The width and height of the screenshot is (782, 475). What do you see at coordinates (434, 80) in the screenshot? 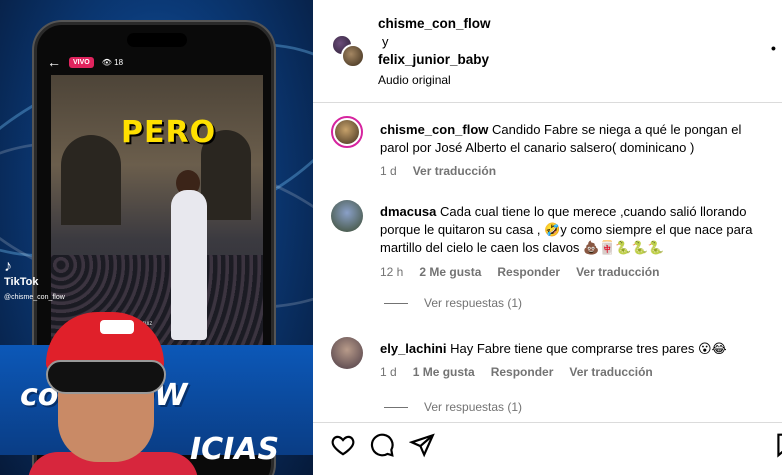
I see `audio-link: Audio original` at bounding box center [434, 80].